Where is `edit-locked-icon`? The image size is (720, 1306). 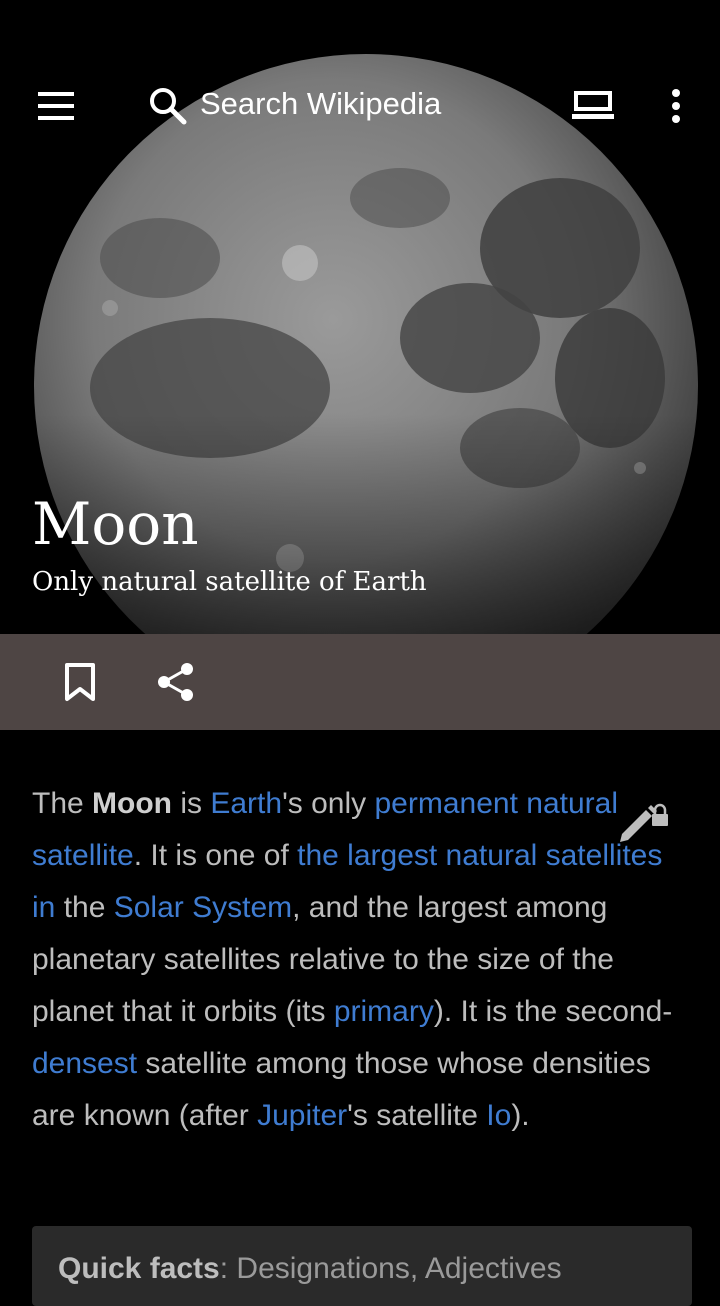 edit-locked-icon is located at coordinates (642, 824).